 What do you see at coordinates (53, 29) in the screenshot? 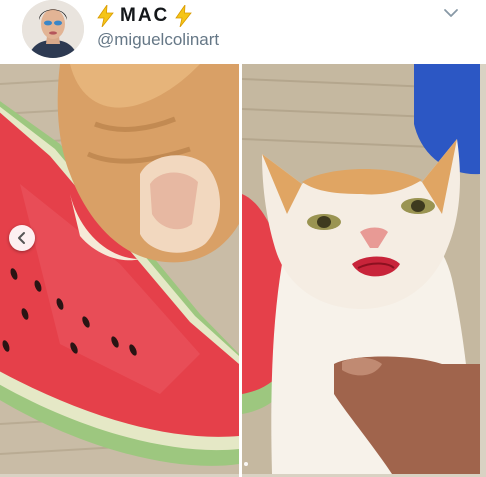
I see `avatar` at bounding box center [53, 29].